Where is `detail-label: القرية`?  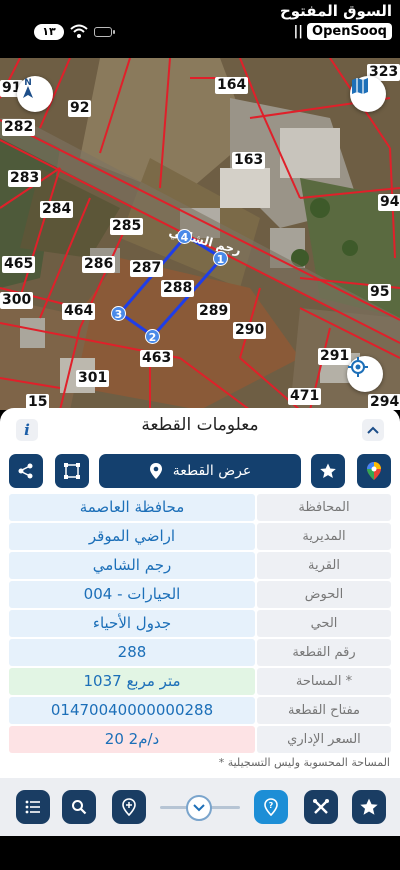 detail-label: القرية is located at coordinates (324, 565).